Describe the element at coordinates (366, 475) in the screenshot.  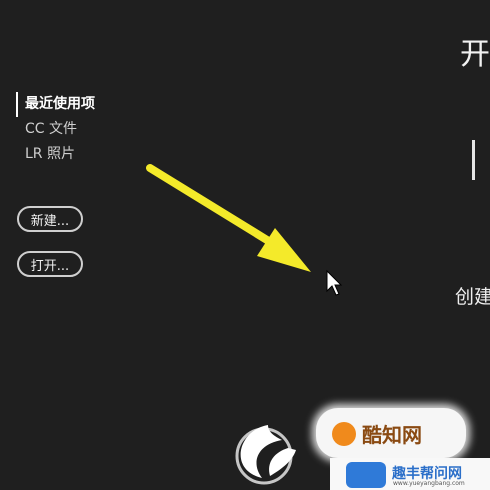
I see `watermark-wifi-icon` at that location.